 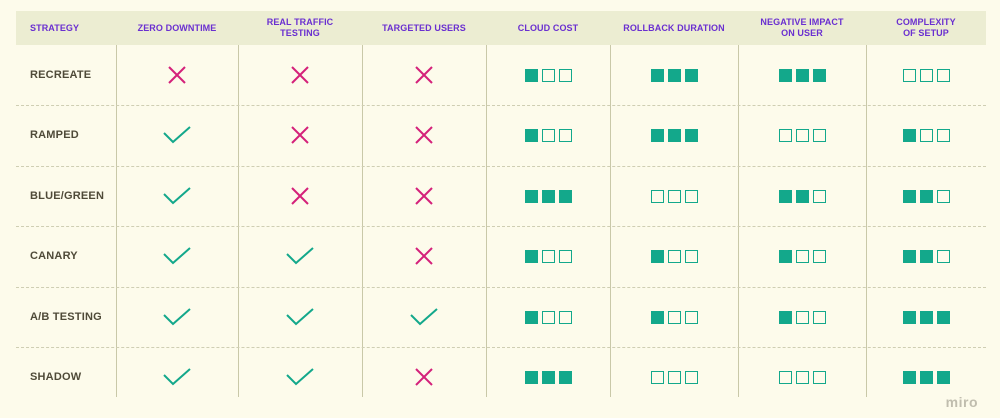 I want to click on table-row: BLUE/GREEN, so click(x=501, y=196).